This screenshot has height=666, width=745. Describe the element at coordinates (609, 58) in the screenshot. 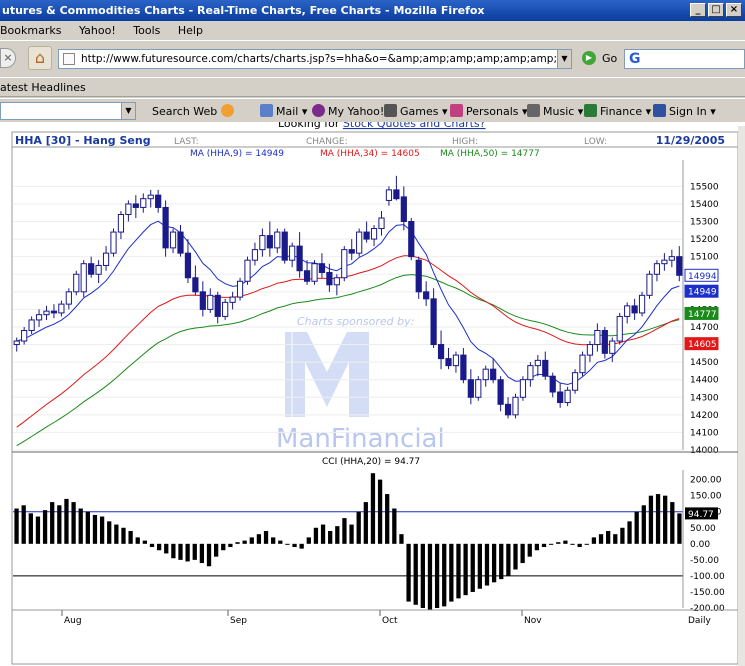

I see `go-button: Go` at that location.